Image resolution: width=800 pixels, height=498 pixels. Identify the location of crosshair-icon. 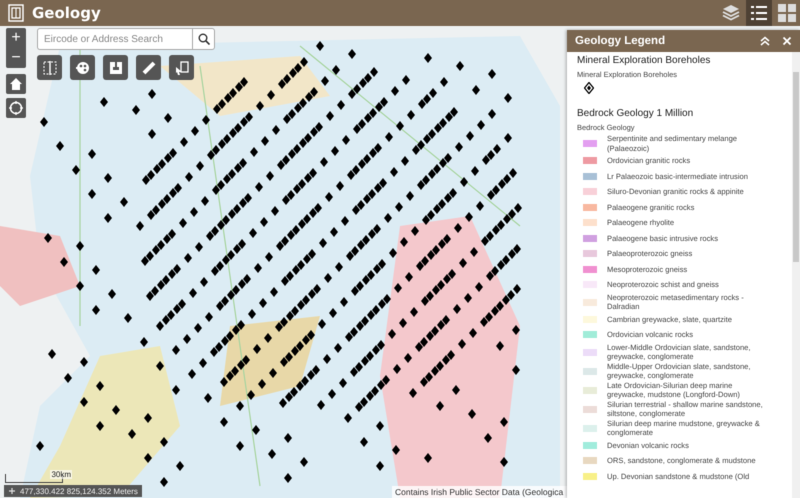
(12, 491).